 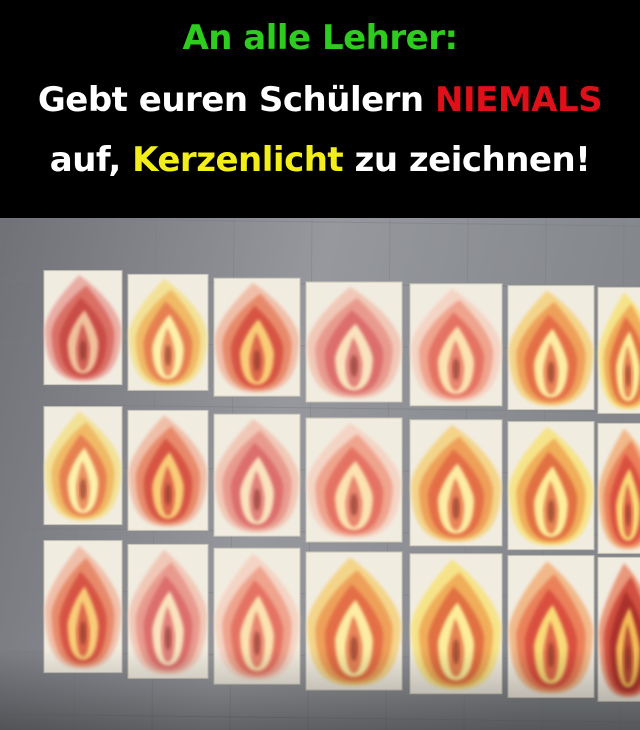 I want to click on caption-line-1-text: An alle Lehrer:, so click(x=320, y=38).